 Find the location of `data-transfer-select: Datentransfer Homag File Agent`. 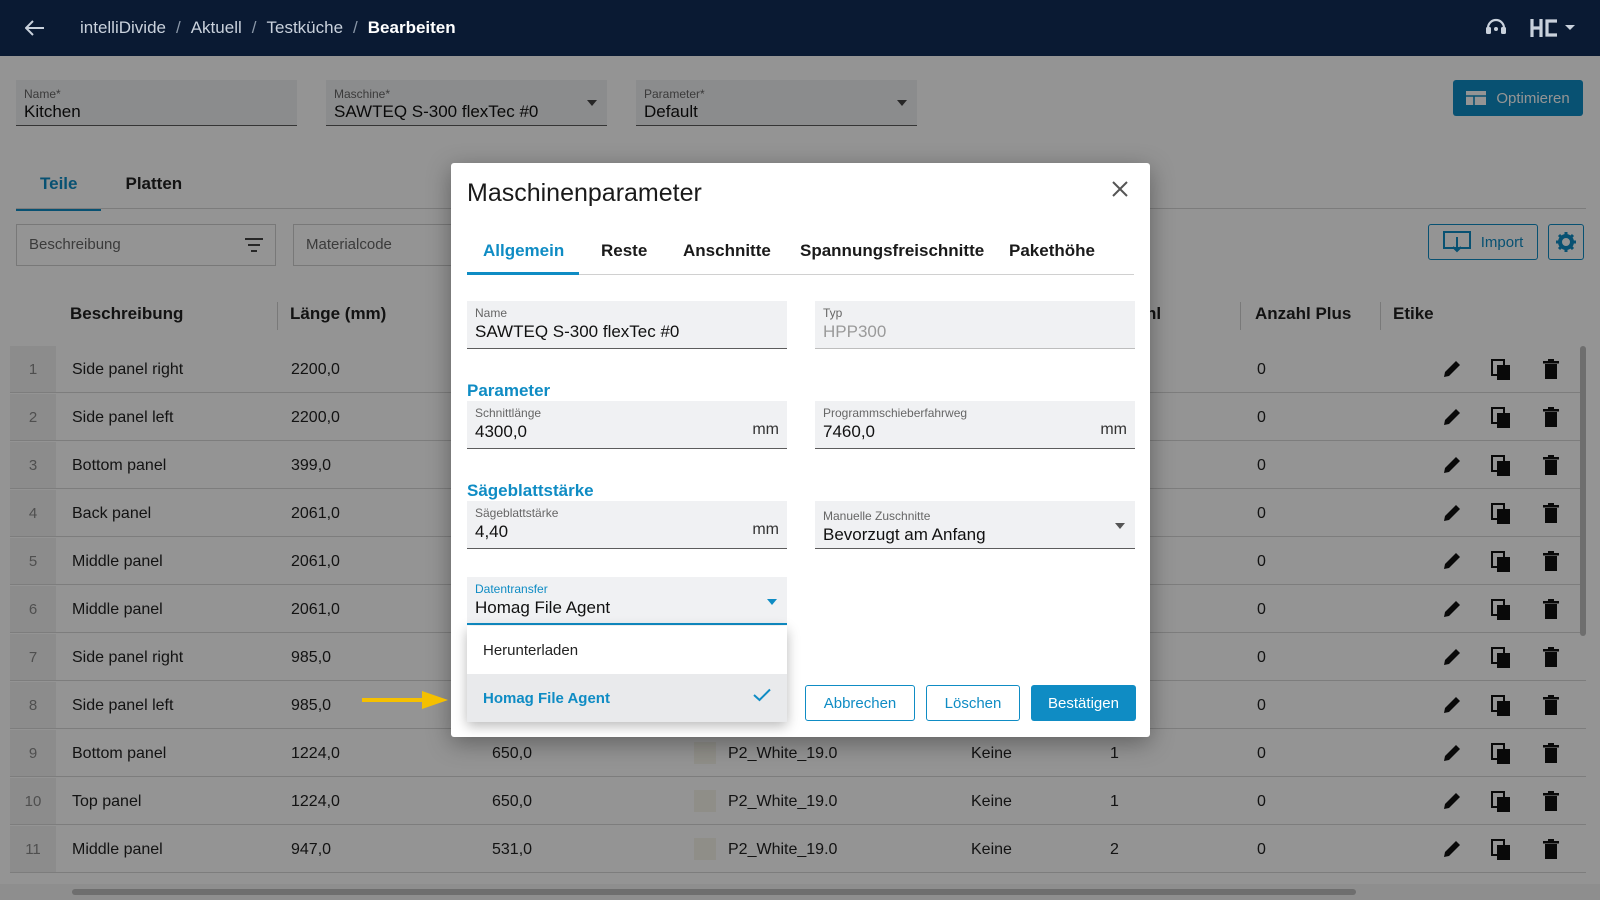

data-transfer-select: Datentransfer Homag File Agent is located at coordinates (627, 601).